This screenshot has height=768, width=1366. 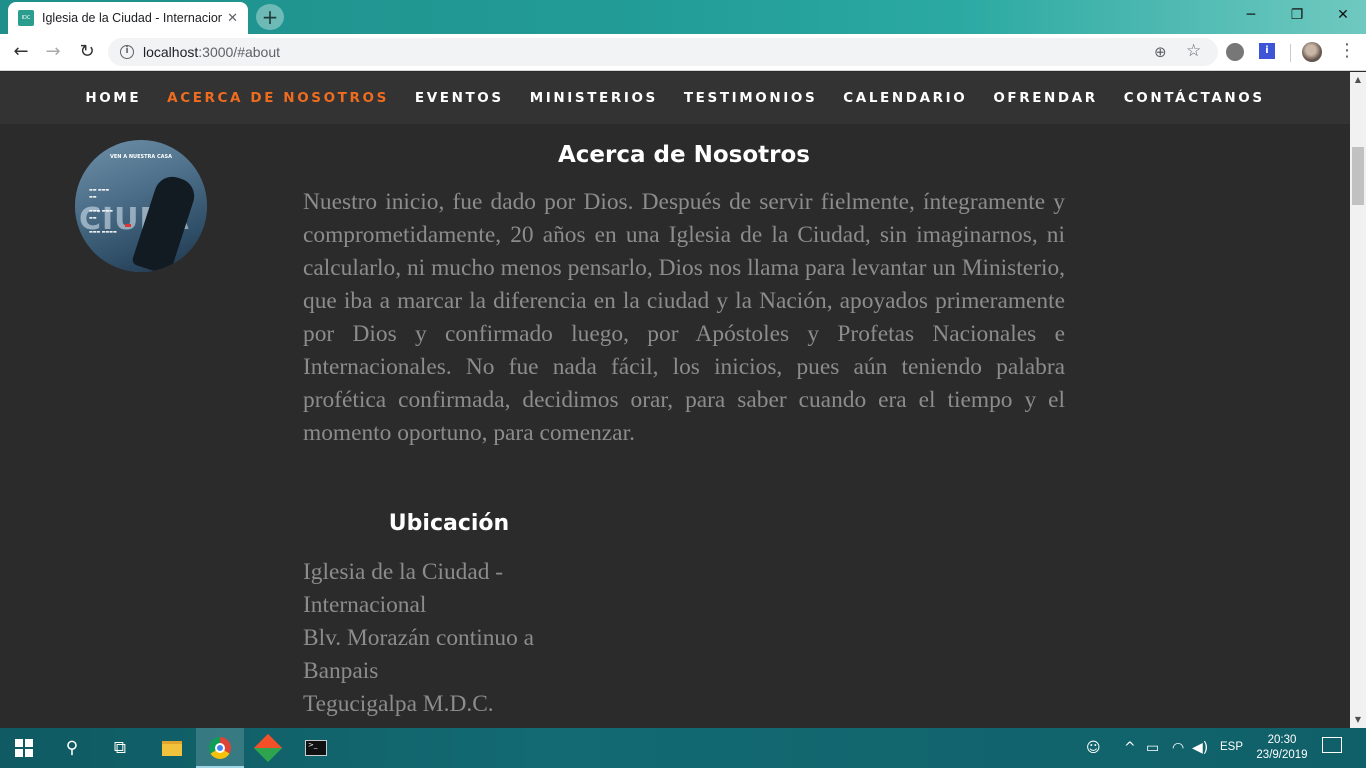 What do you see at coordinates (21, 52) in the screenshot?
I see `back-button: ←` at bounding box center [21, 52].